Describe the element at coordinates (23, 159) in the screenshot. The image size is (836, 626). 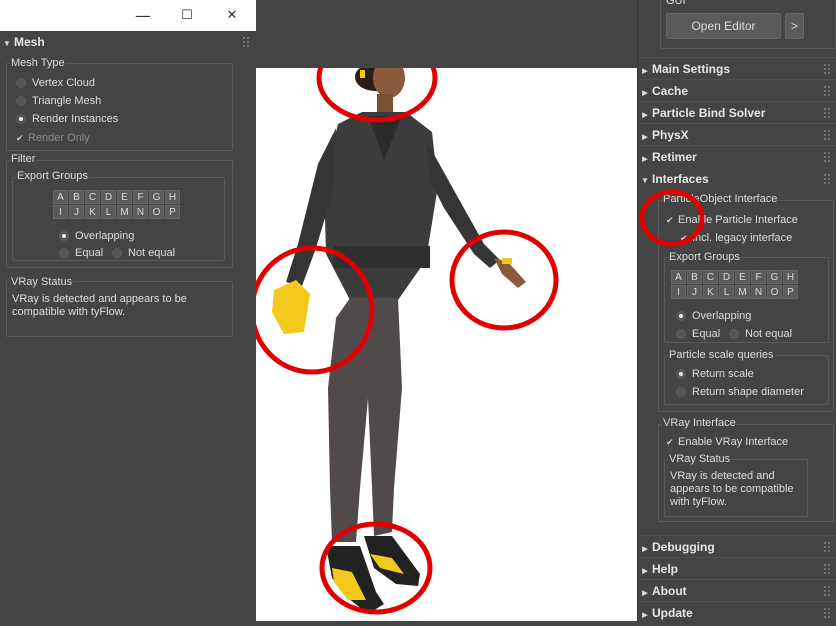
I see `filter-label: Filter` at that location.